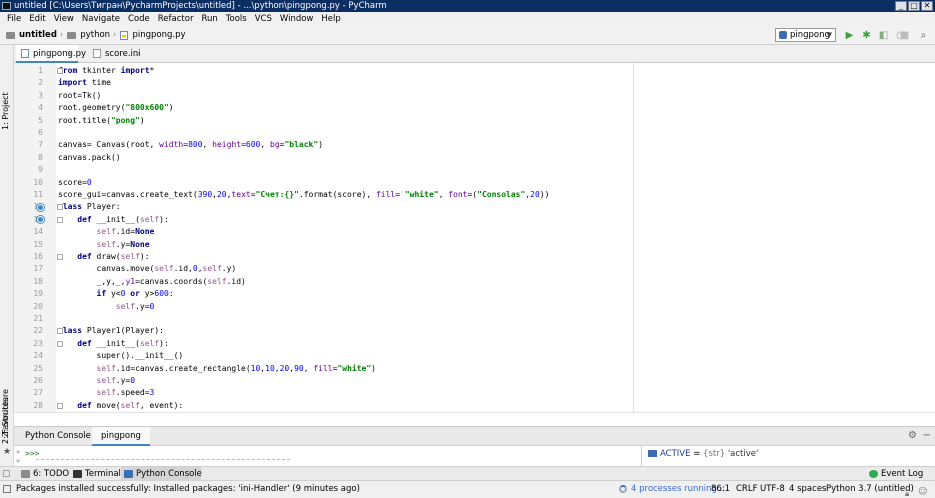  I want to click on run-configuration-select: pingpong ▼, so click(805, 35).